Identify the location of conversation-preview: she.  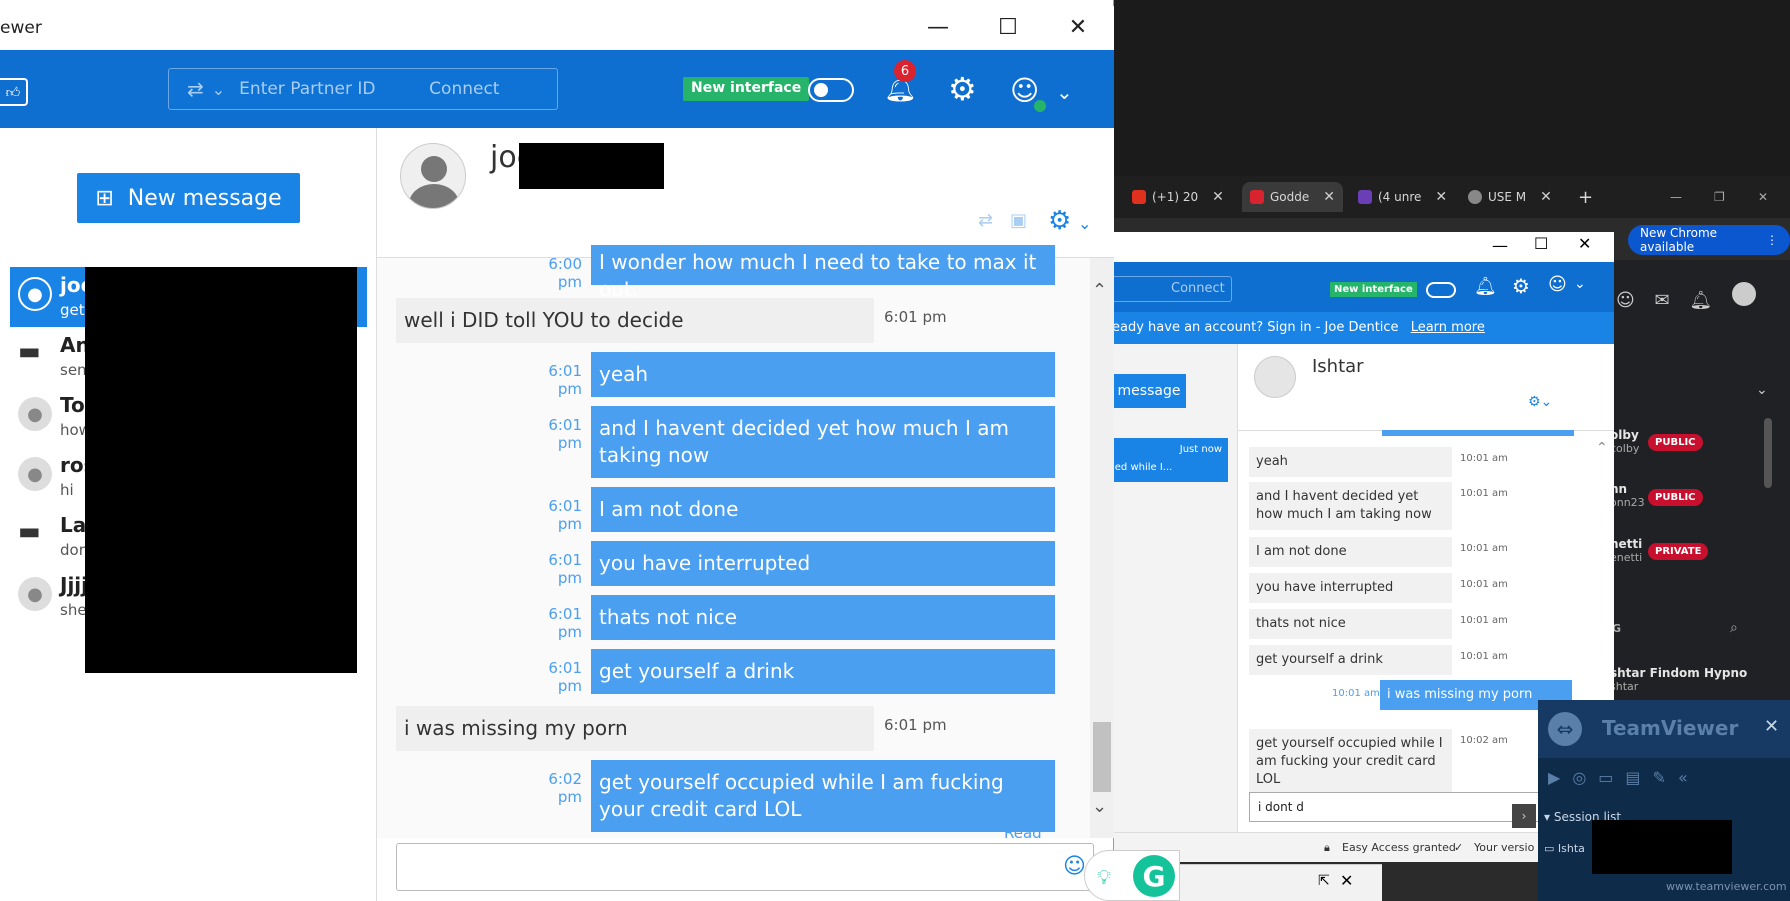
(73, 610).